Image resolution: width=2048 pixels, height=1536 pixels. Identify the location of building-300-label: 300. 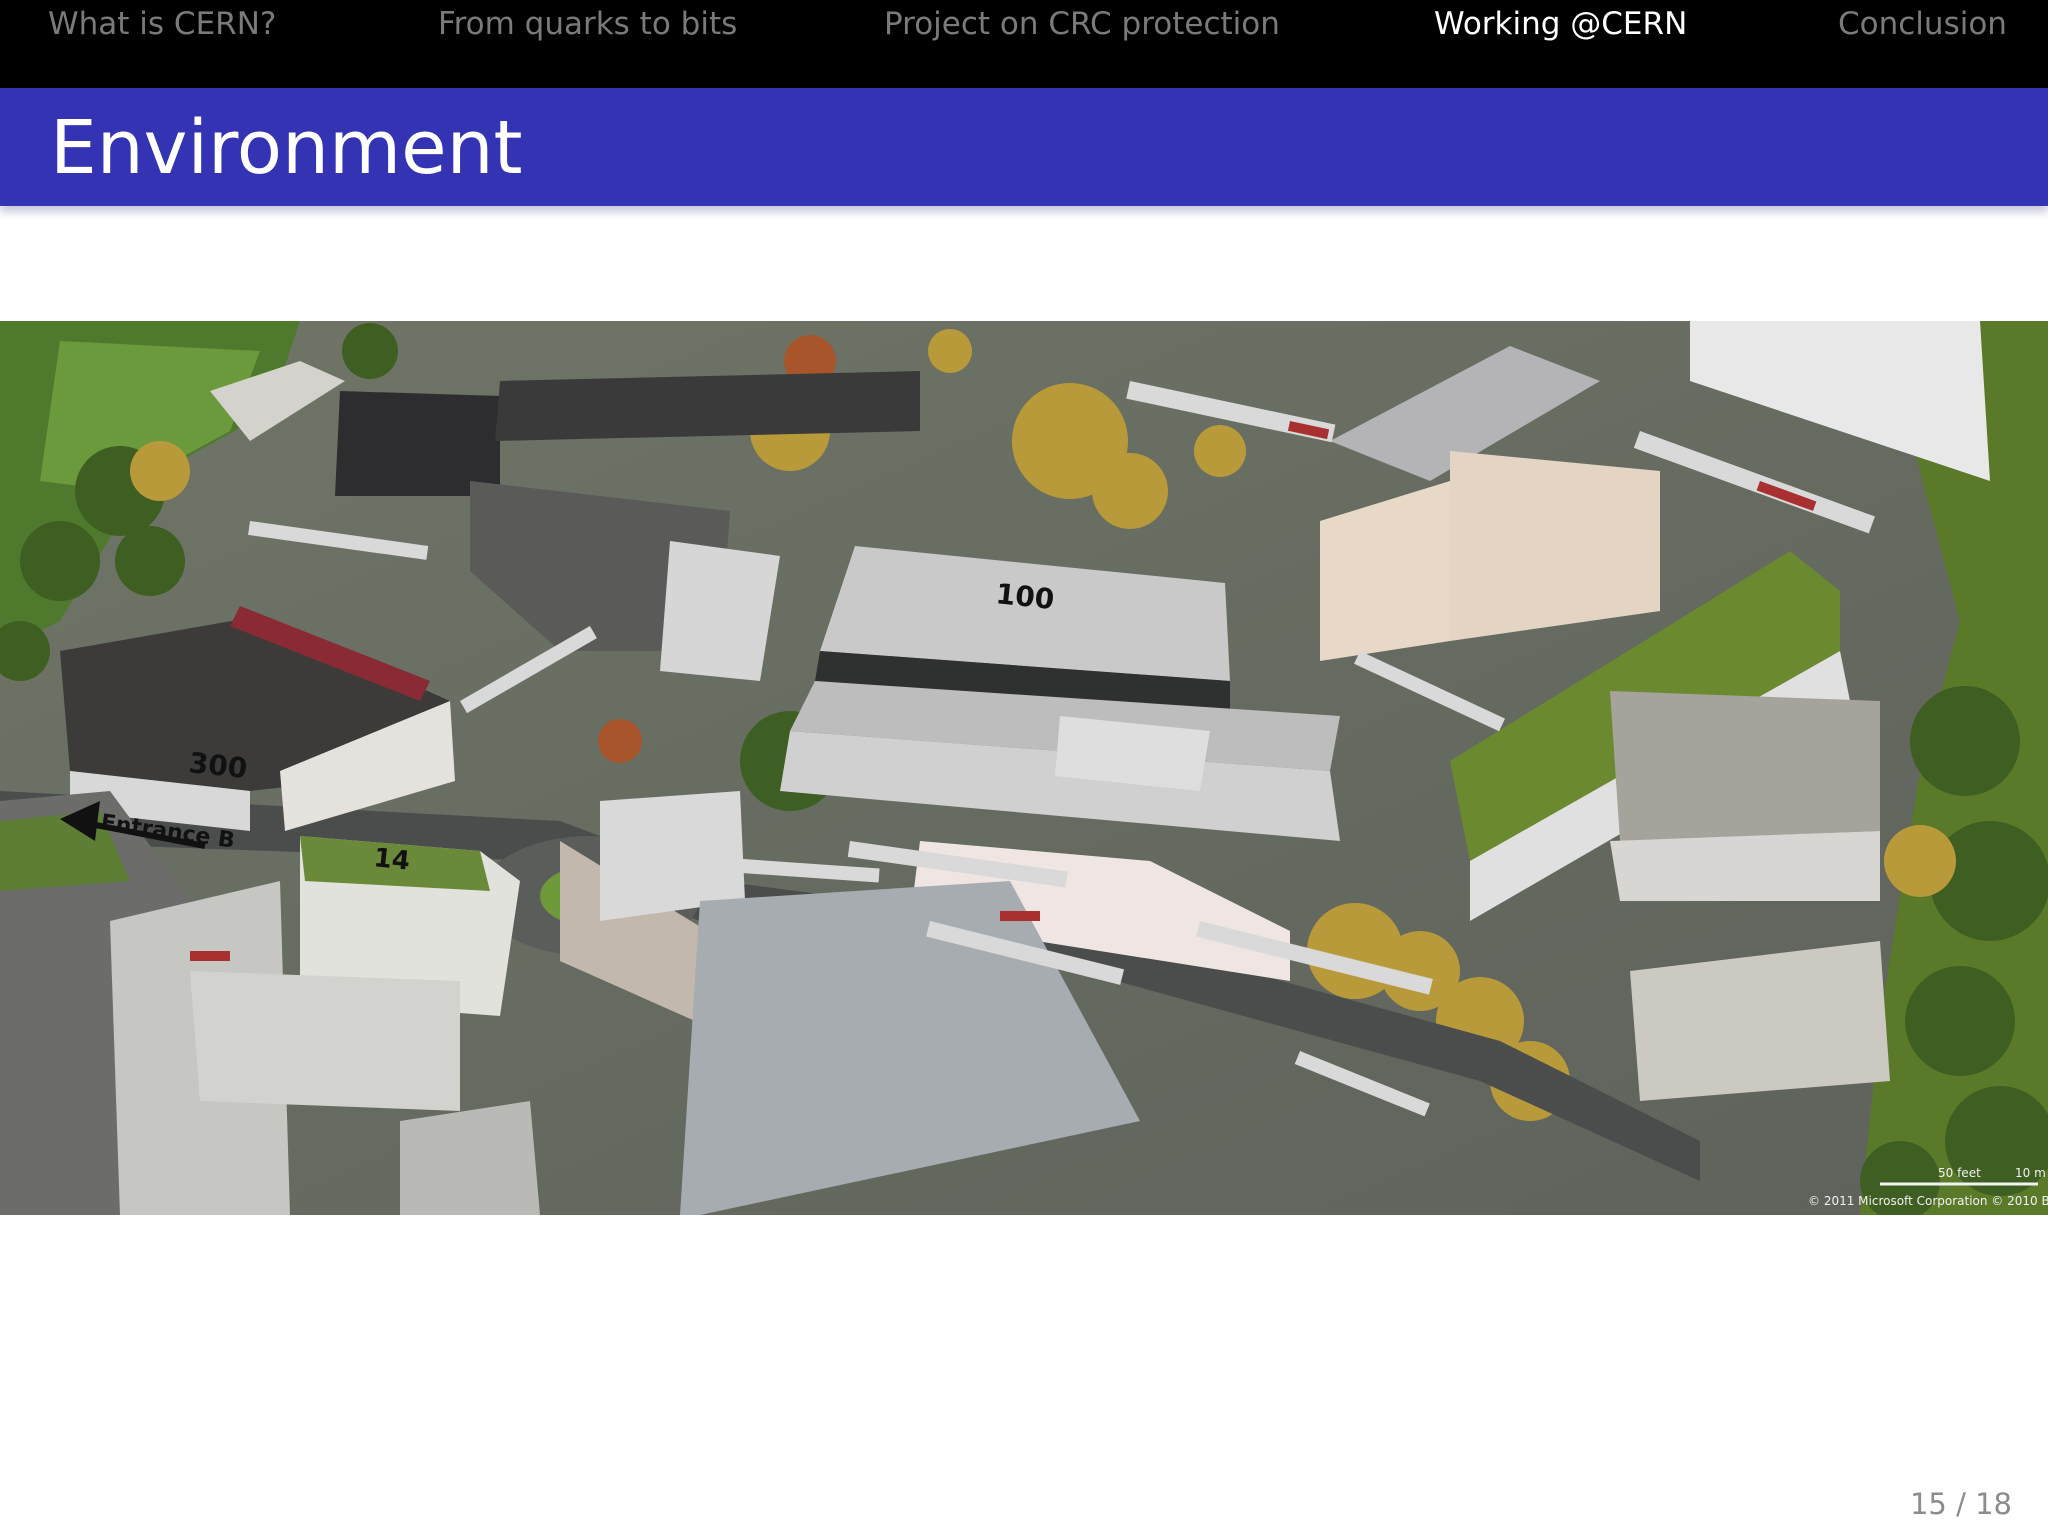
(218, 765).